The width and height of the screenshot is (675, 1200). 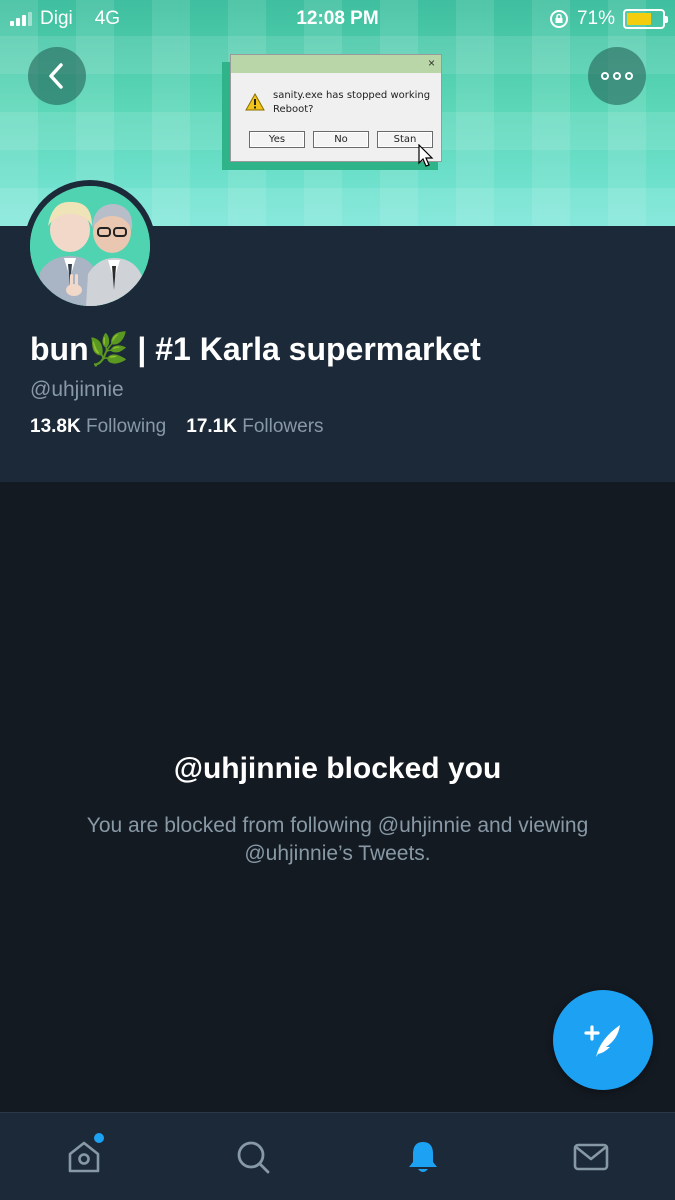 What do you see at coordinates (255, 102) in the screenshot?
I see `warning-icon` at bounding box center [255, 102].